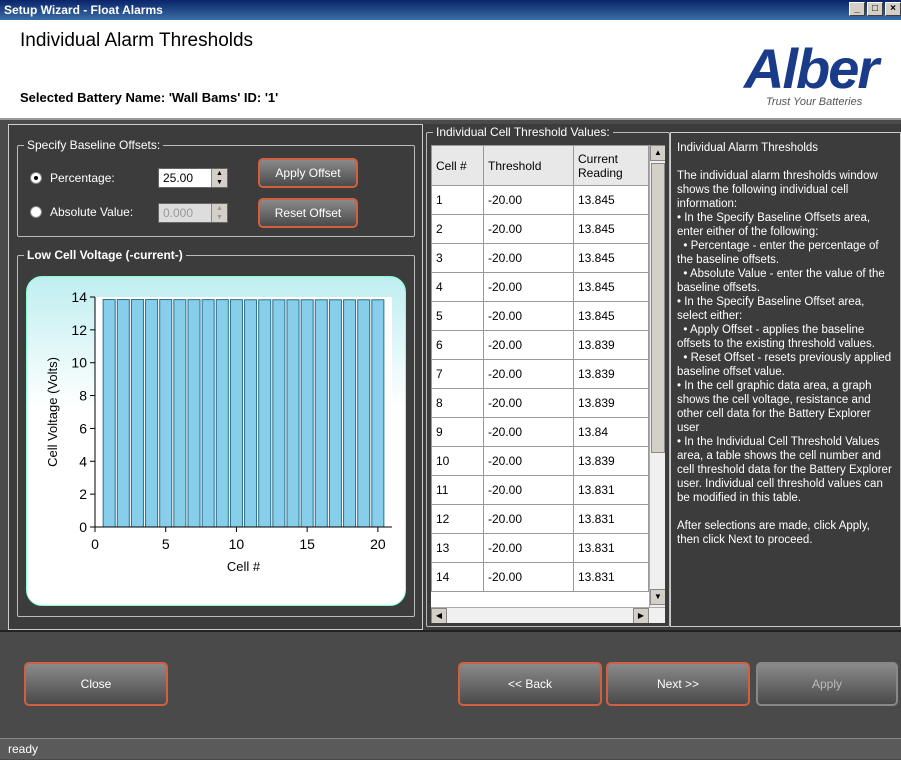  I want to click on table-cell: 11, so click(457, 490).